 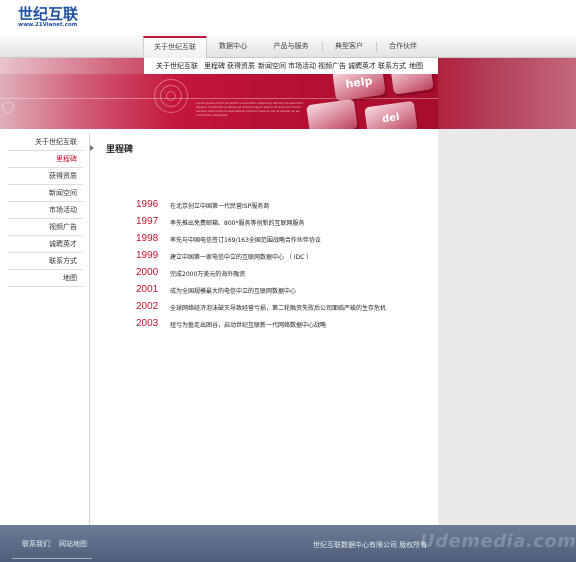 I want to click on subnav-item-milestones: 里程碑, so click(x=214, y=66).